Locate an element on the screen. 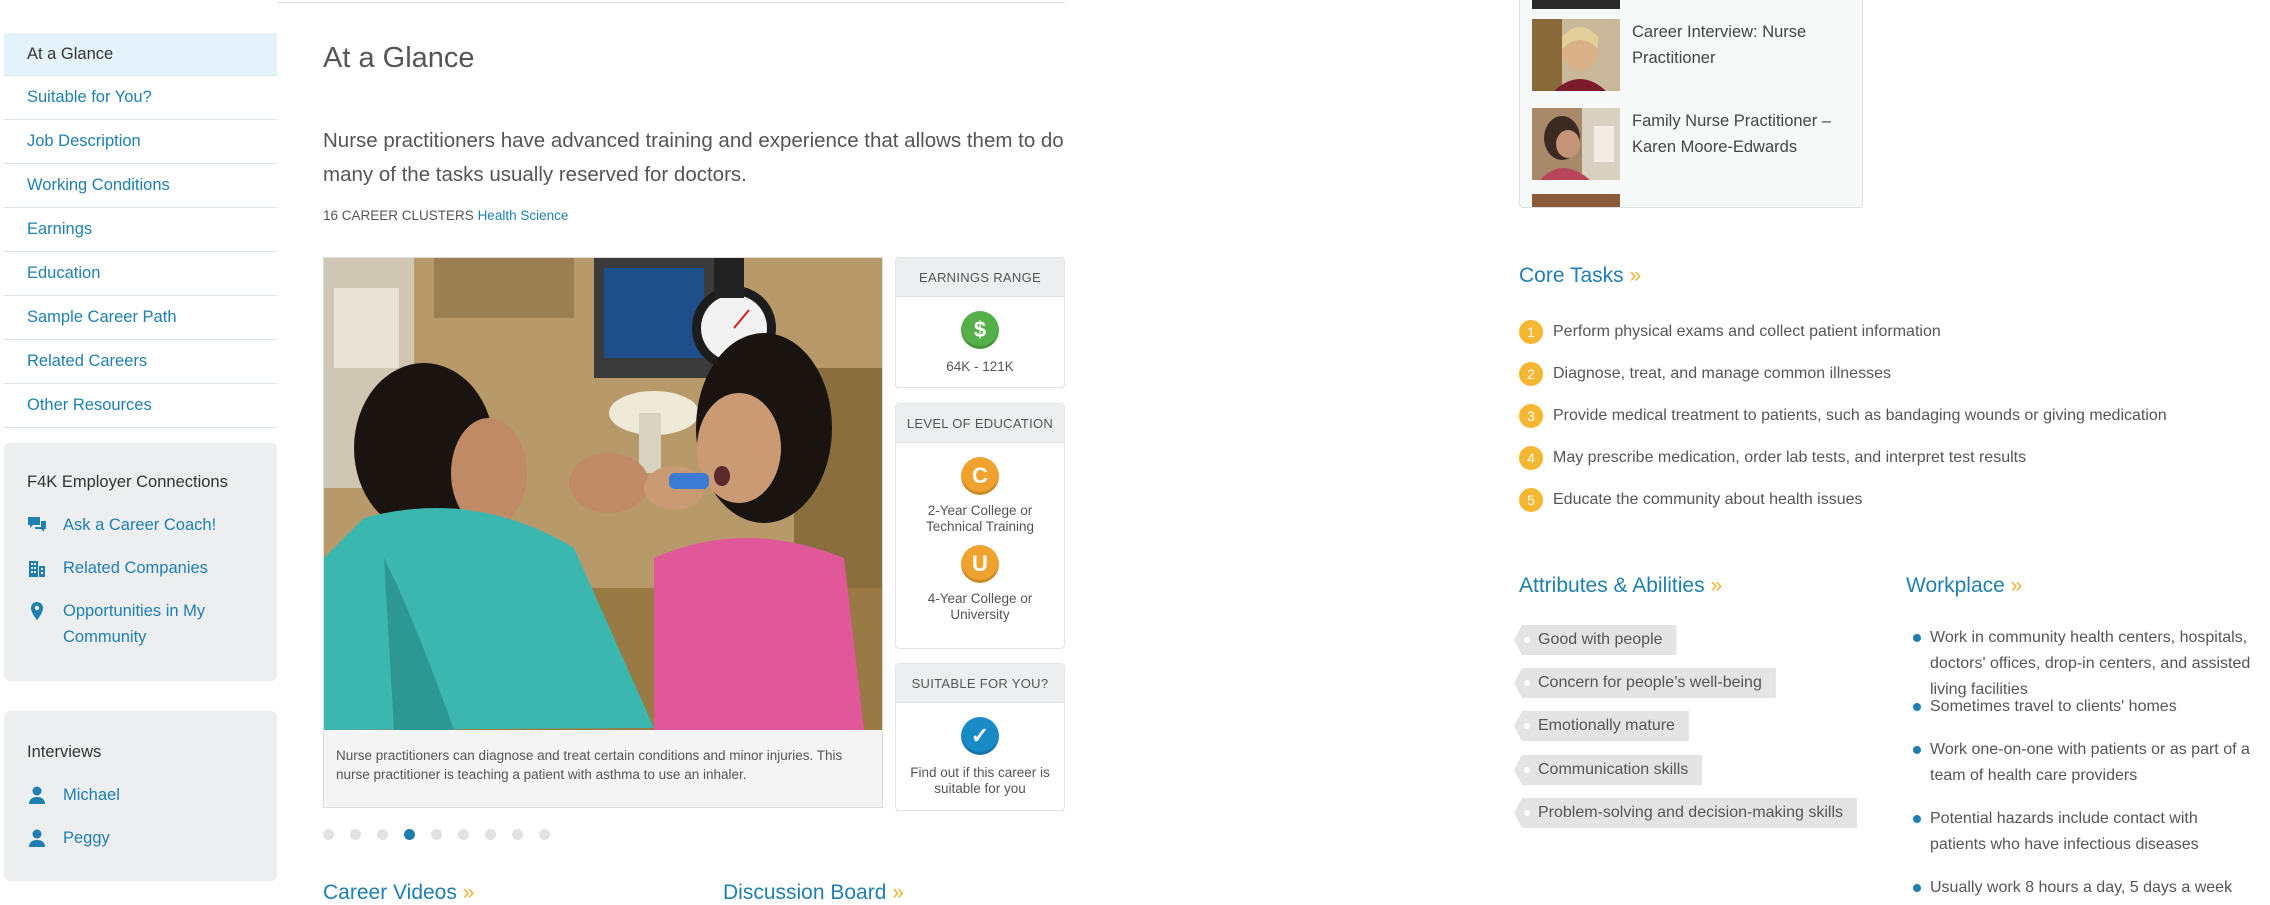 The image size is (2270, 905). interview-peggy-label: Peggy is located at coordinates (86, 838).